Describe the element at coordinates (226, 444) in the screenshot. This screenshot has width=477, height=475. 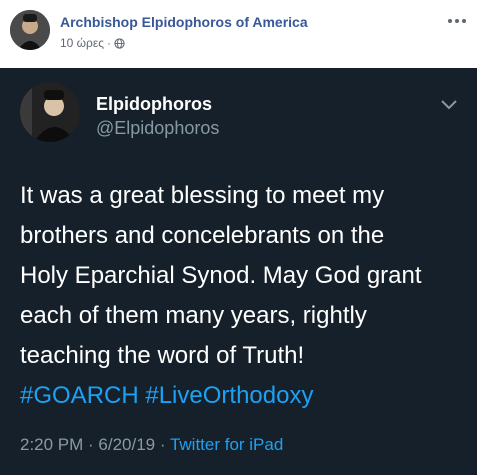
I see `tweet-source-link: Twitter for iPad` at that location.